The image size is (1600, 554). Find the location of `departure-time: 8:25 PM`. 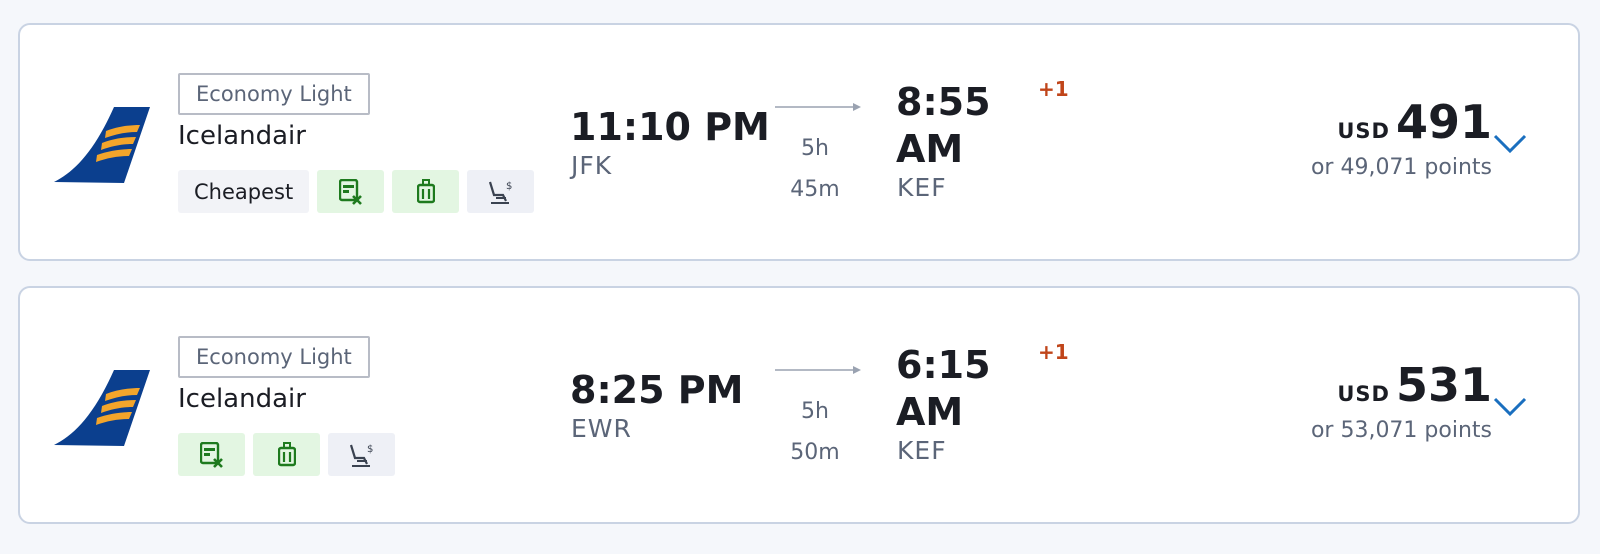

departure-time: 8:25 PM is located at coordinates (657, 390).